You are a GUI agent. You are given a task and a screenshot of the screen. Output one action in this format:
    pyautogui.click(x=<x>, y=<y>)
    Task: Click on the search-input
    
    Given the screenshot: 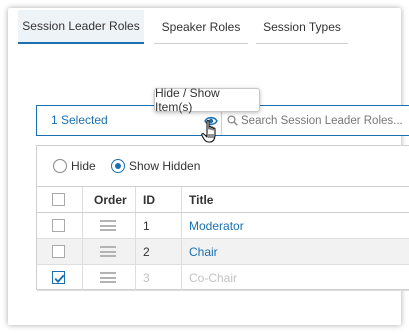 What is the action you would take?
    pyautogui.click(x=323, y=120)
    